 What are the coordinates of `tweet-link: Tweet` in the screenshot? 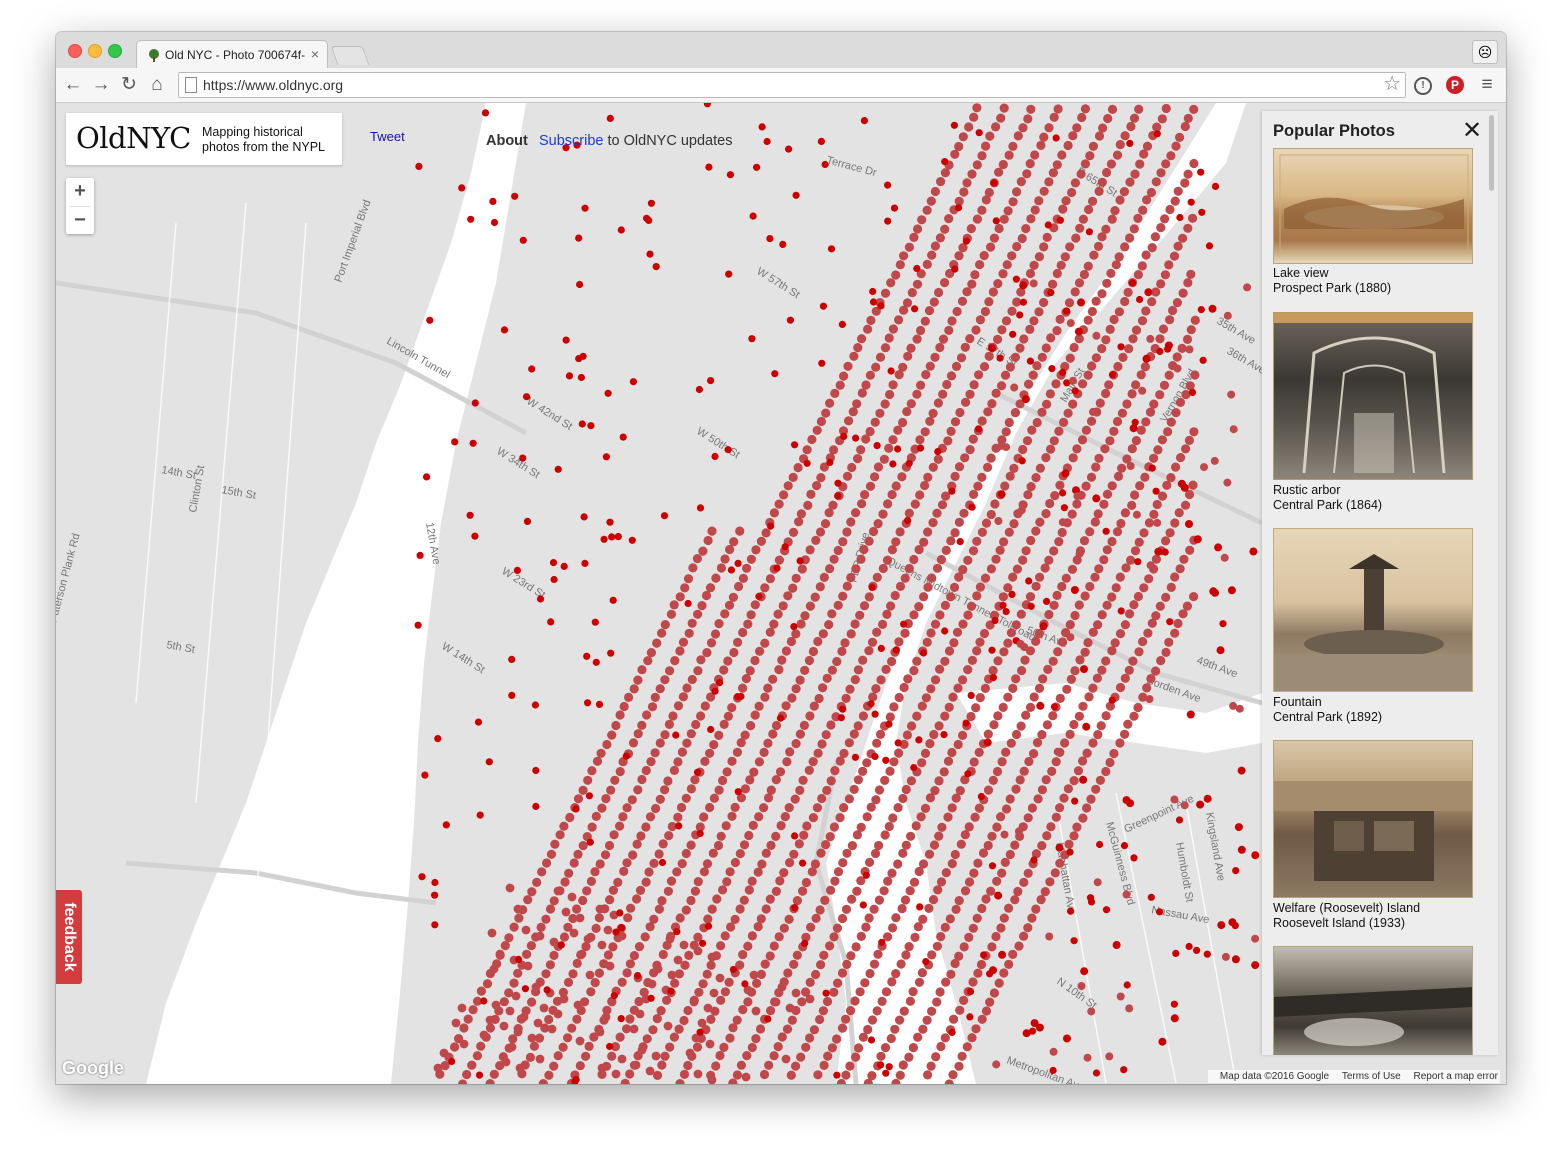 It's located at (387, 136).